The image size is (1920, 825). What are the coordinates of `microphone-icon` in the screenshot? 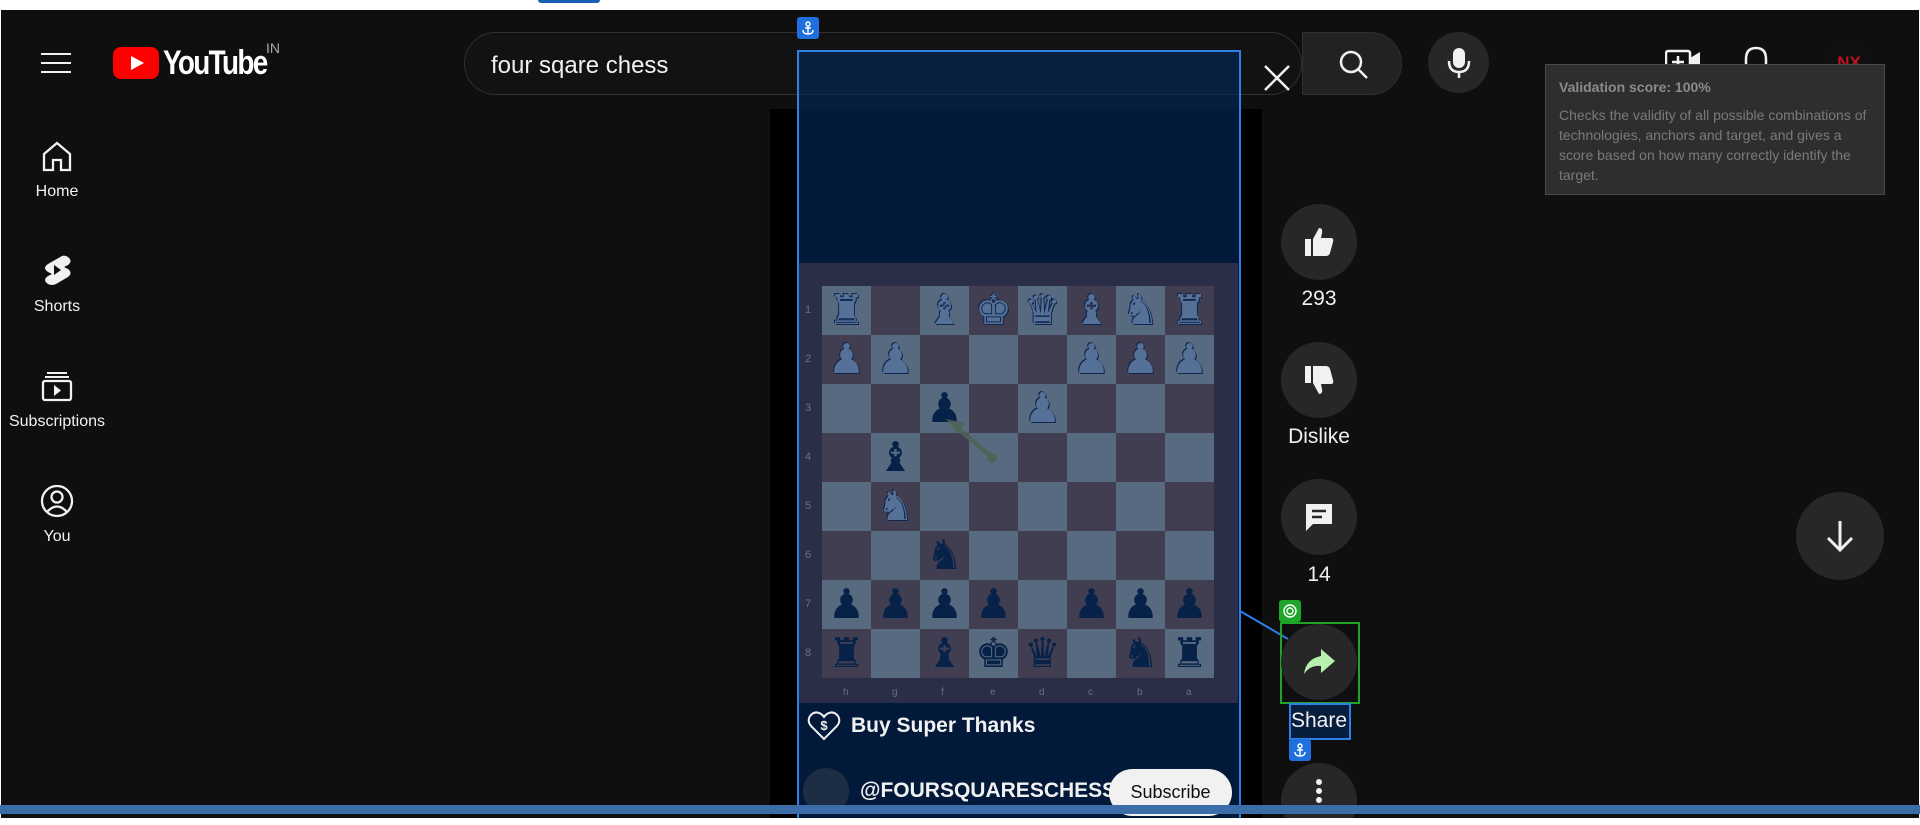 It's located at (1459, 63).